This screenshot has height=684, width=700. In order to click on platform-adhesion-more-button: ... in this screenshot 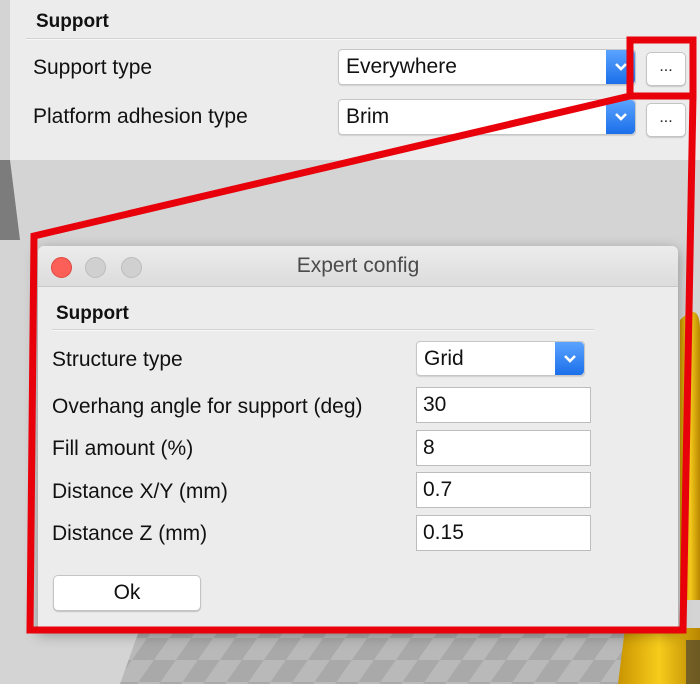, I will do `click(666, 120)`.